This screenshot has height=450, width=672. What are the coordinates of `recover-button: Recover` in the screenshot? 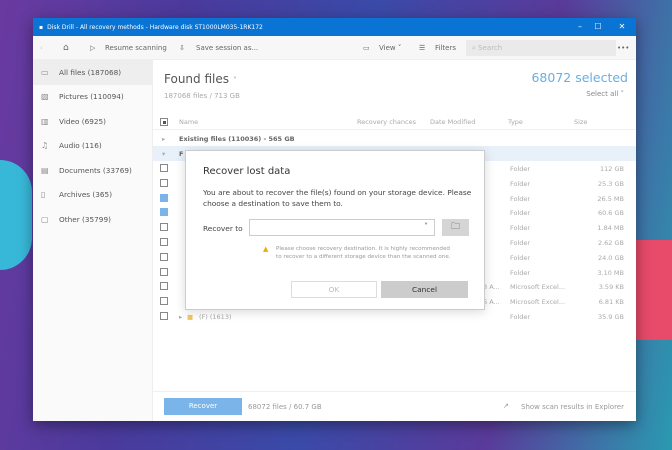 It's located at (203, 406).